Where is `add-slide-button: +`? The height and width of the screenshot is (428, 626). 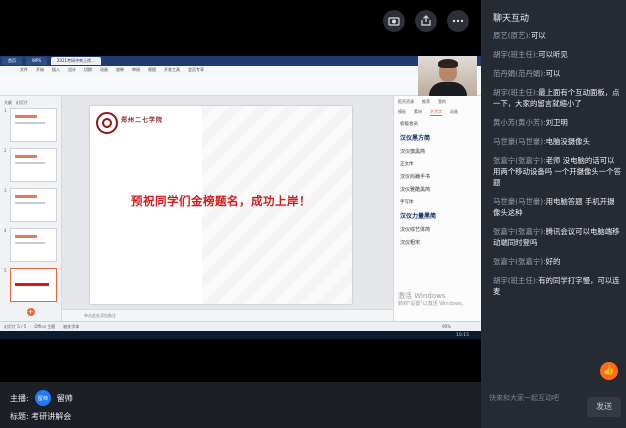 add-slide-button: + is located at coordinates (30, 312).